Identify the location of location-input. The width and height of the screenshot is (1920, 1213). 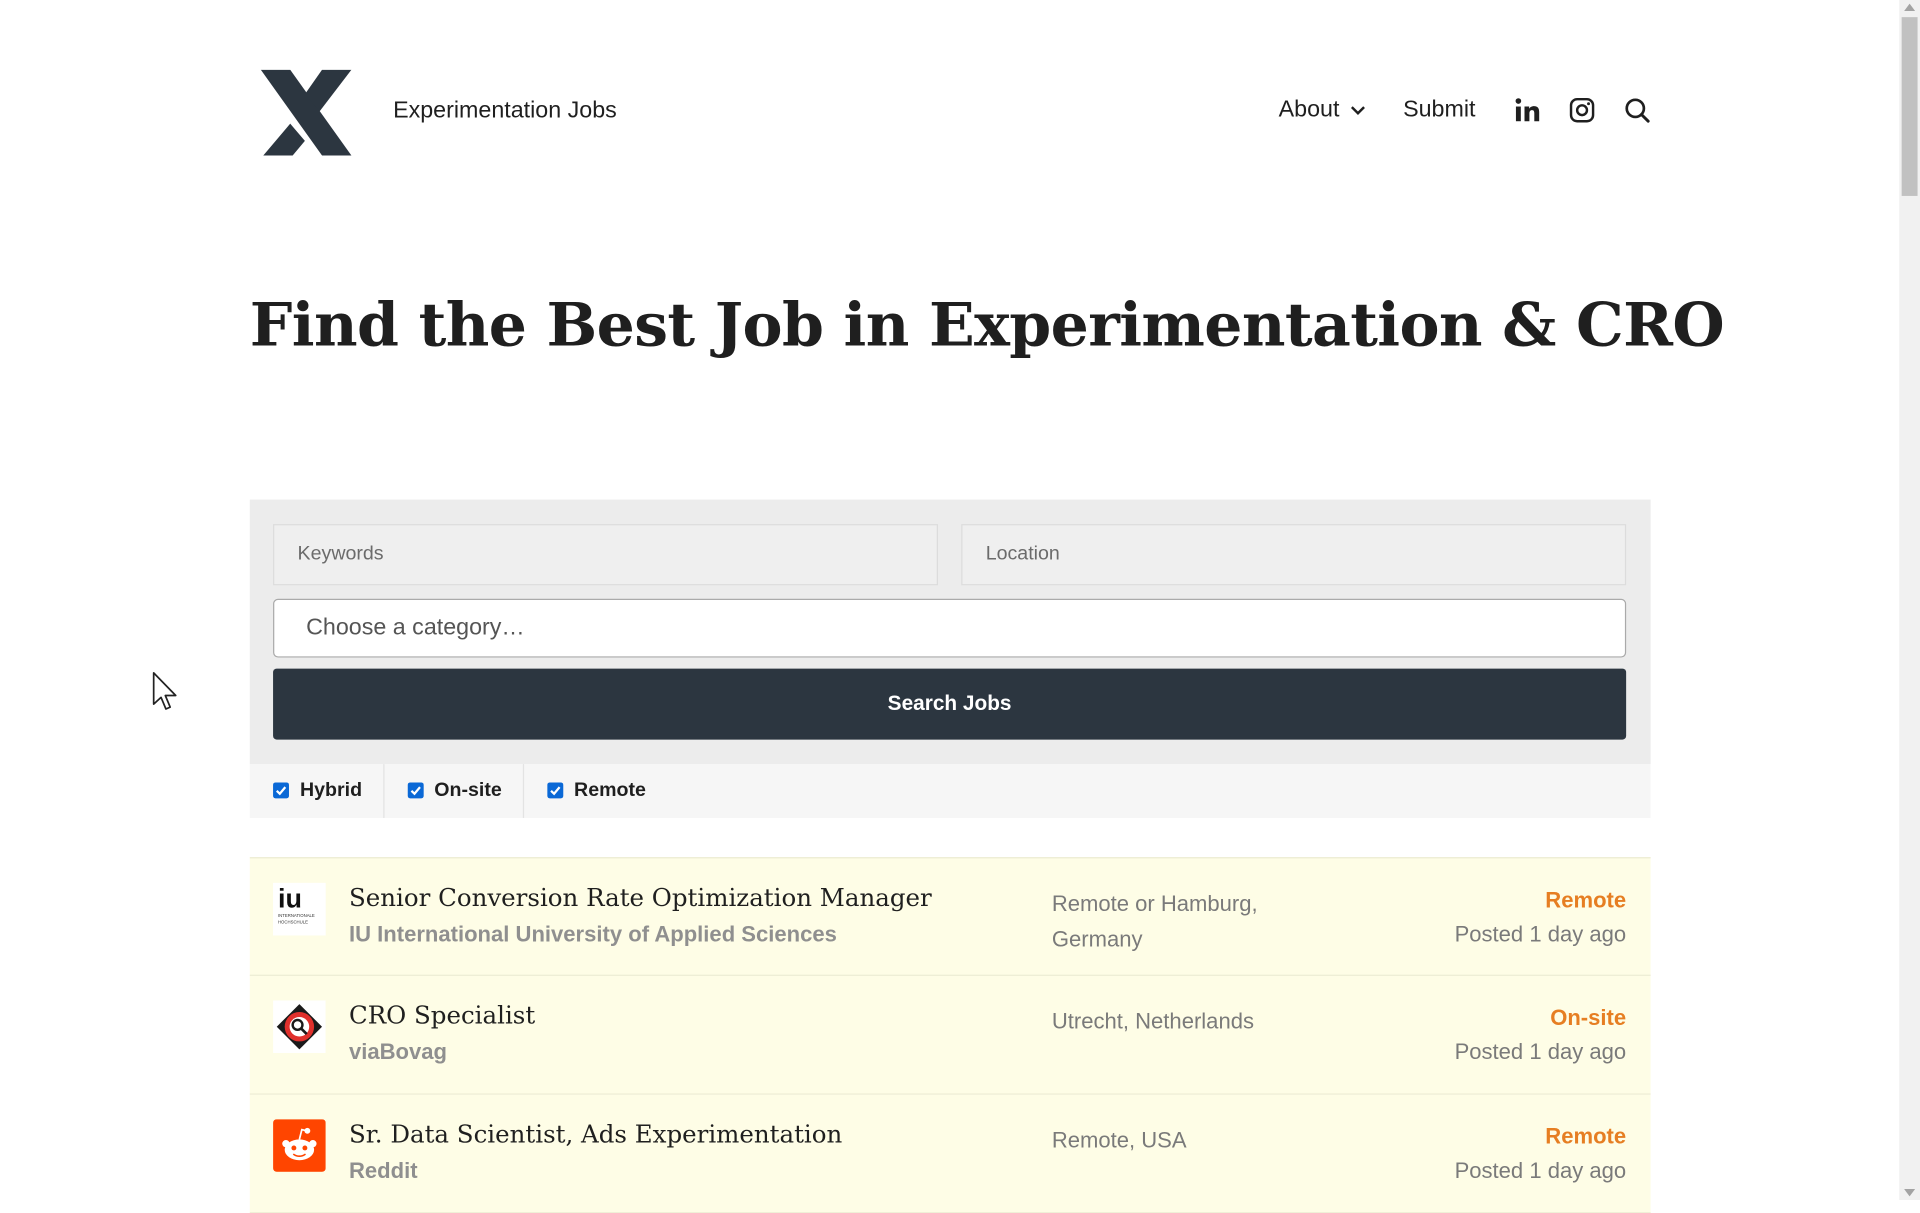
(1294, 555).